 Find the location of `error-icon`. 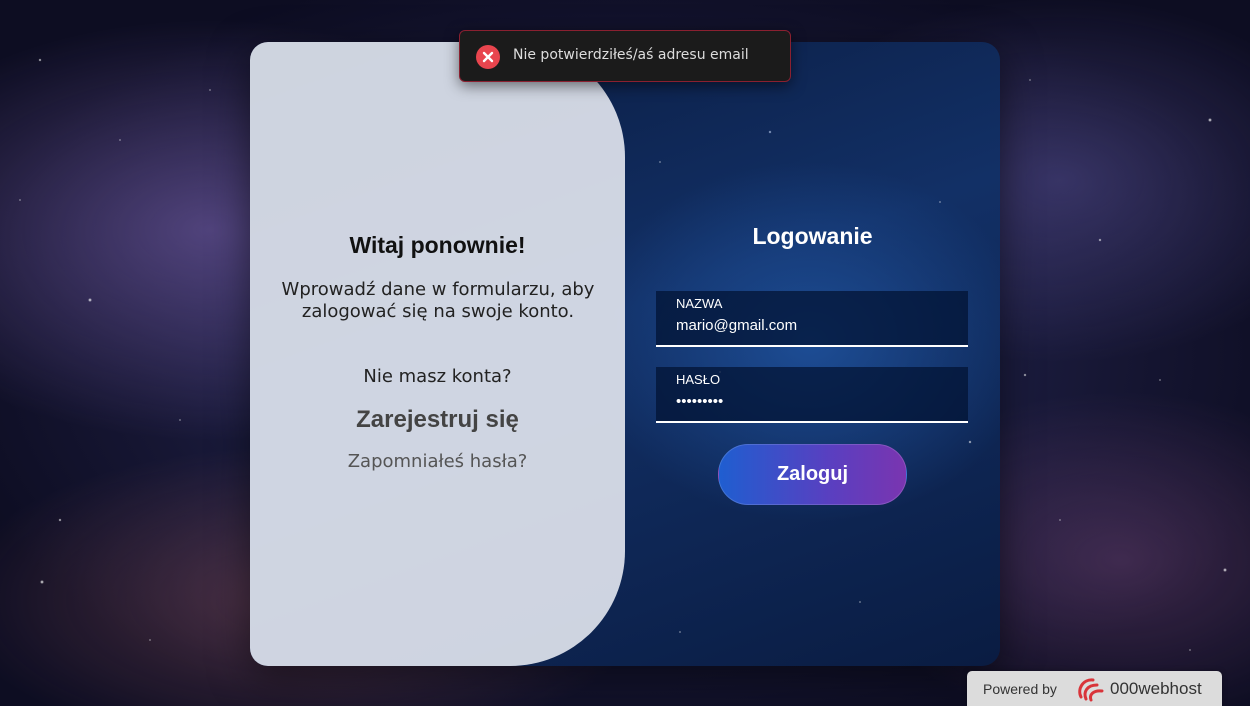

error-icon is located at coordinates (488, 57).